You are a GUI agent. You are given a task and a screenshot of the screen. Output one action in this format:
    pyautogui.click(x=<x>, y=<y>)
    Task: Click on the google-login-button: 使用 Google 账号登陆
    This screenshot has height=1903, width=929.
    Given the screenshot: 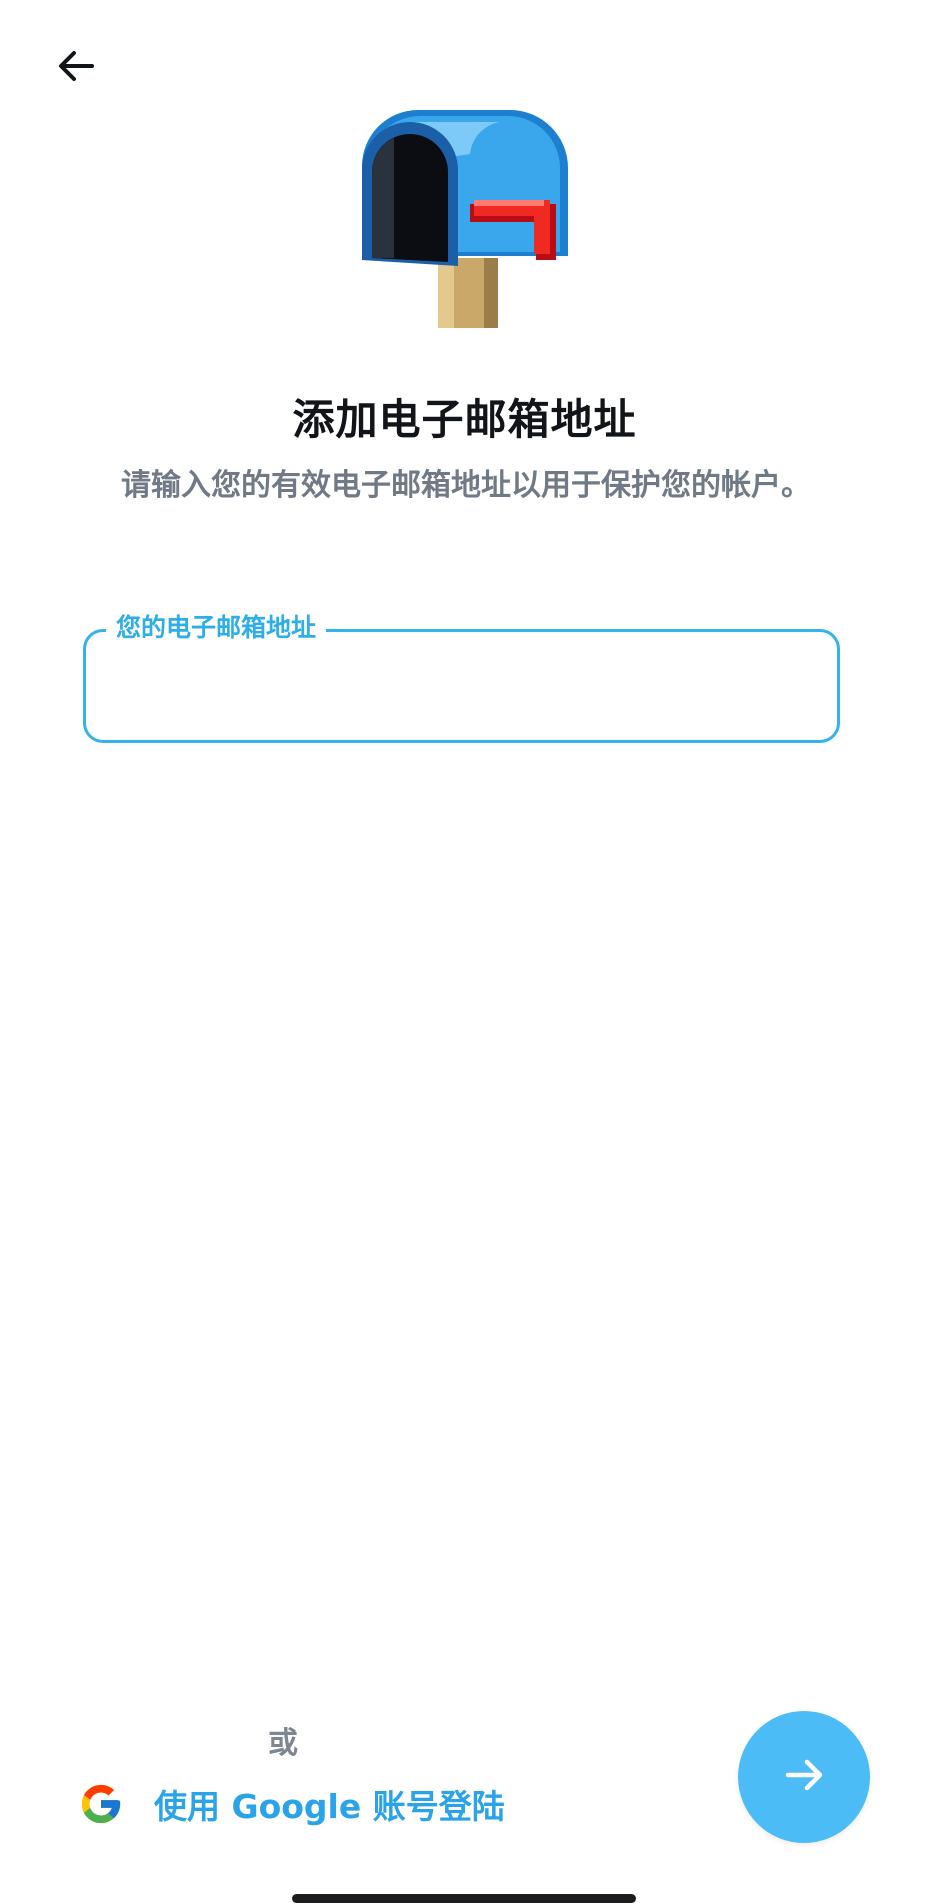 What is the action you would take?
    pyautogui.click(x=291, y=1804)
    